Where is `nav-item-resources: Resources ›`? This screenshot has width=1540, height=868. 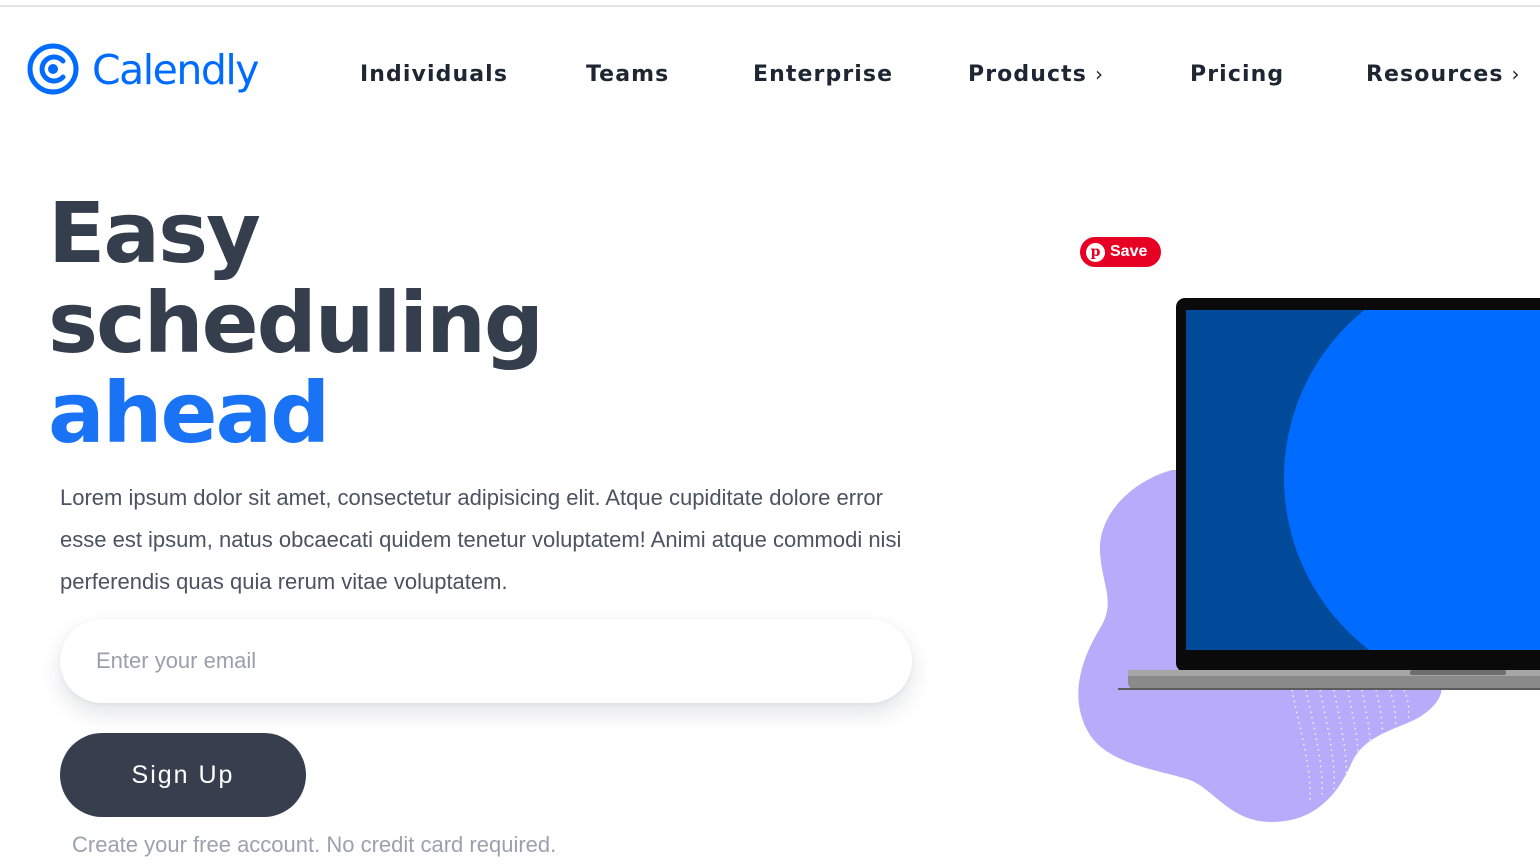 nav-item-resources: Resources › is located at coordinates (1443, 74).